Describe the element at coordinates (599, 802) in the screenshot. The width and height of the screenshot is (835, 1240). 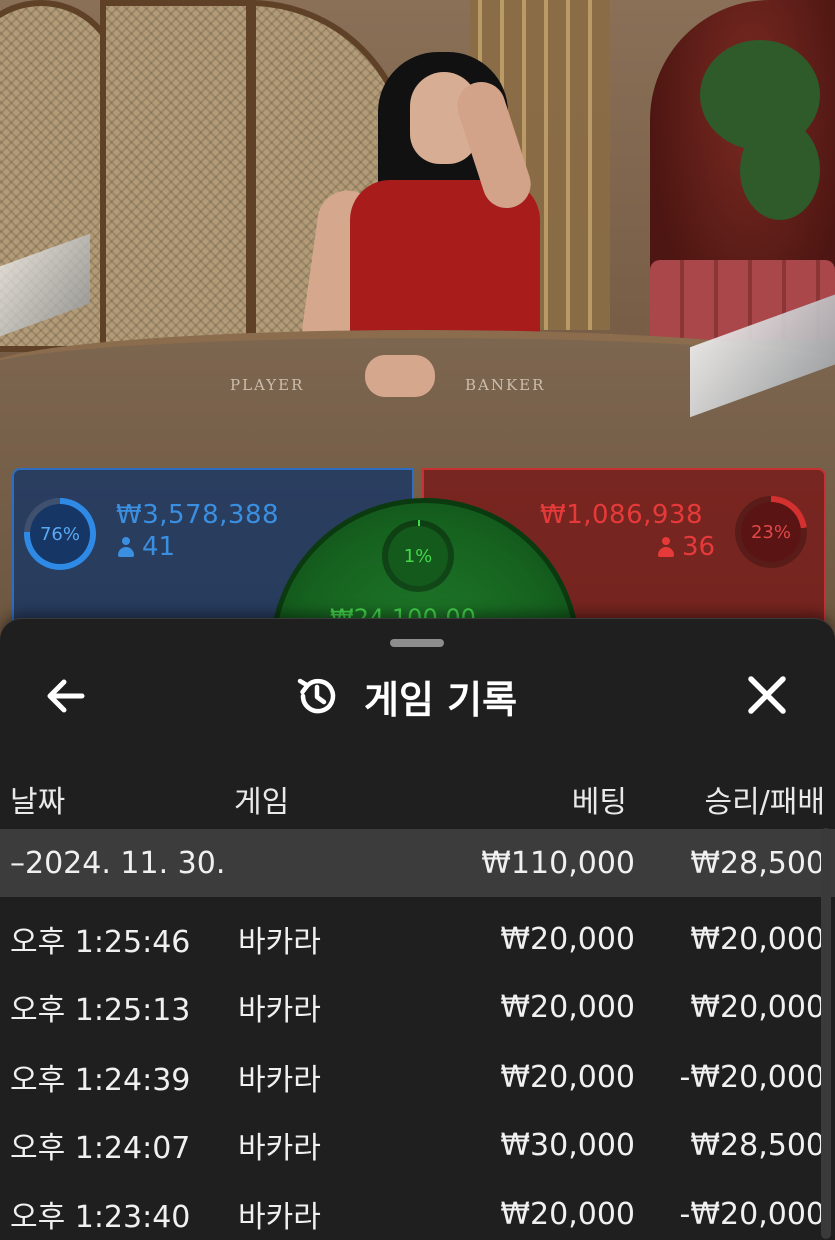
I see `column-header-bet: 베팅` at that location.